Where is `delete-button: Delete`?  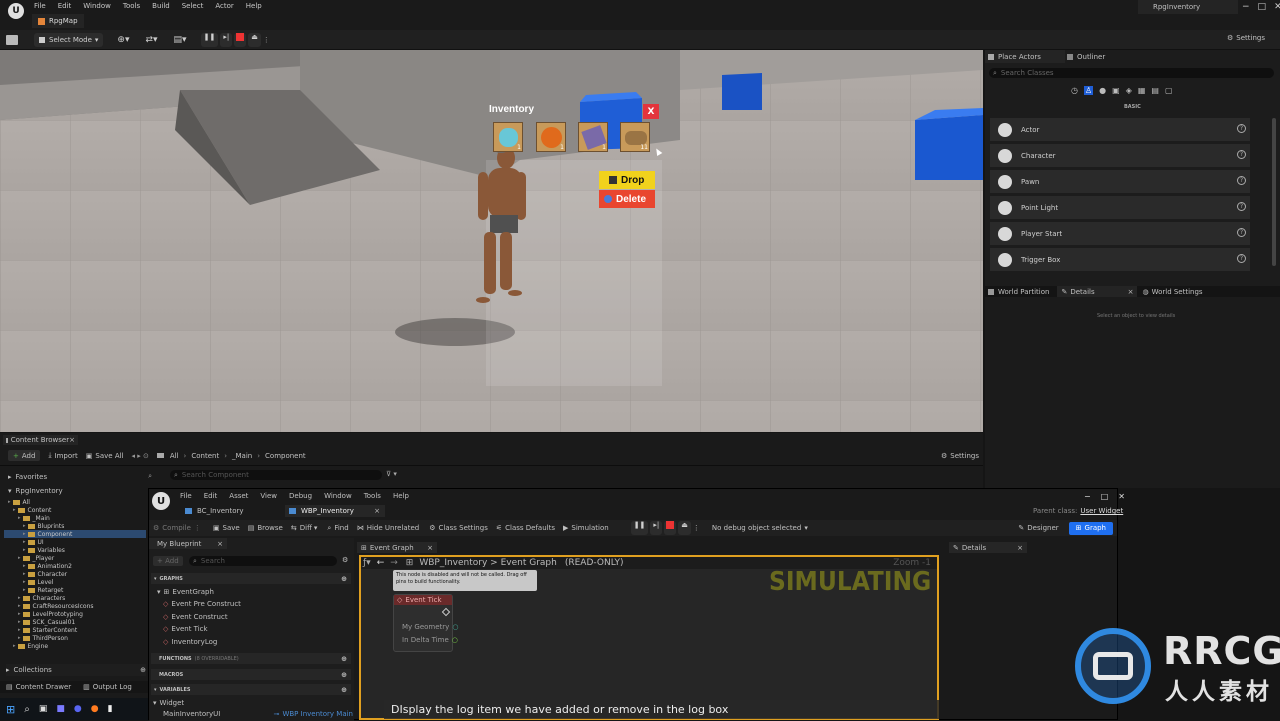 delete-button: Delete is located at coordinates (627, 199).